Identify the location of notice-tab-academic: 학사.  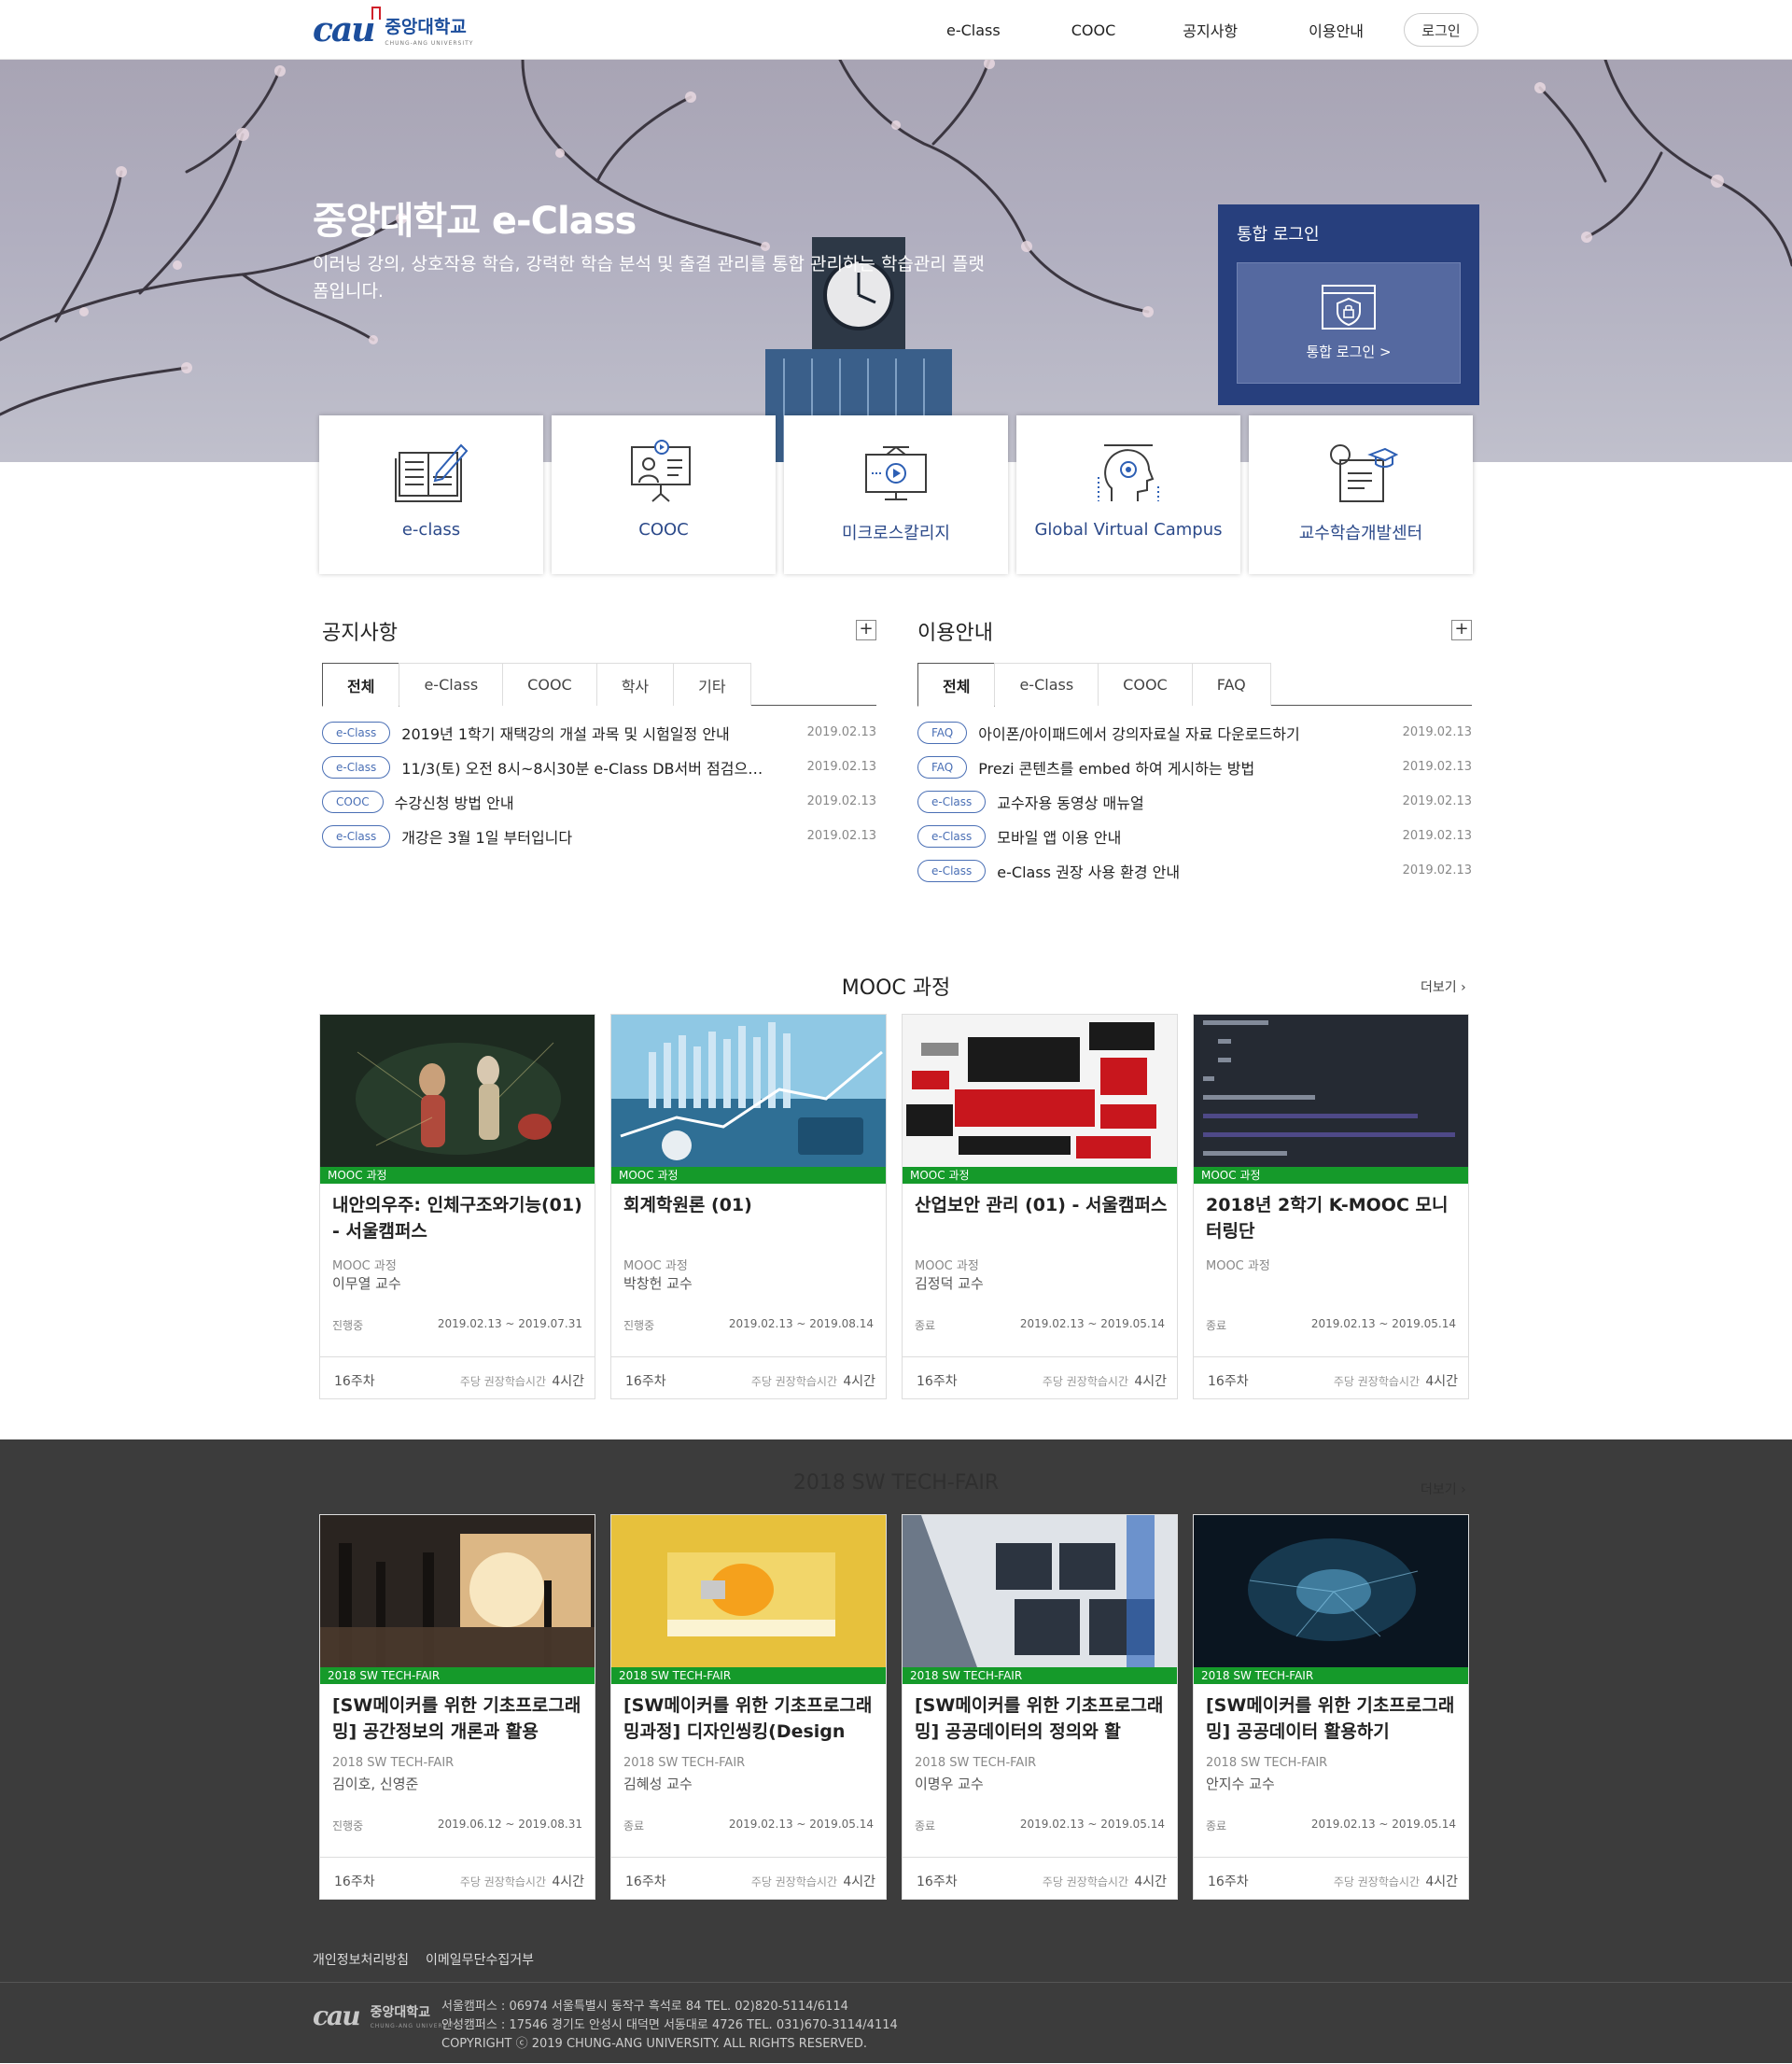
(635, 684).